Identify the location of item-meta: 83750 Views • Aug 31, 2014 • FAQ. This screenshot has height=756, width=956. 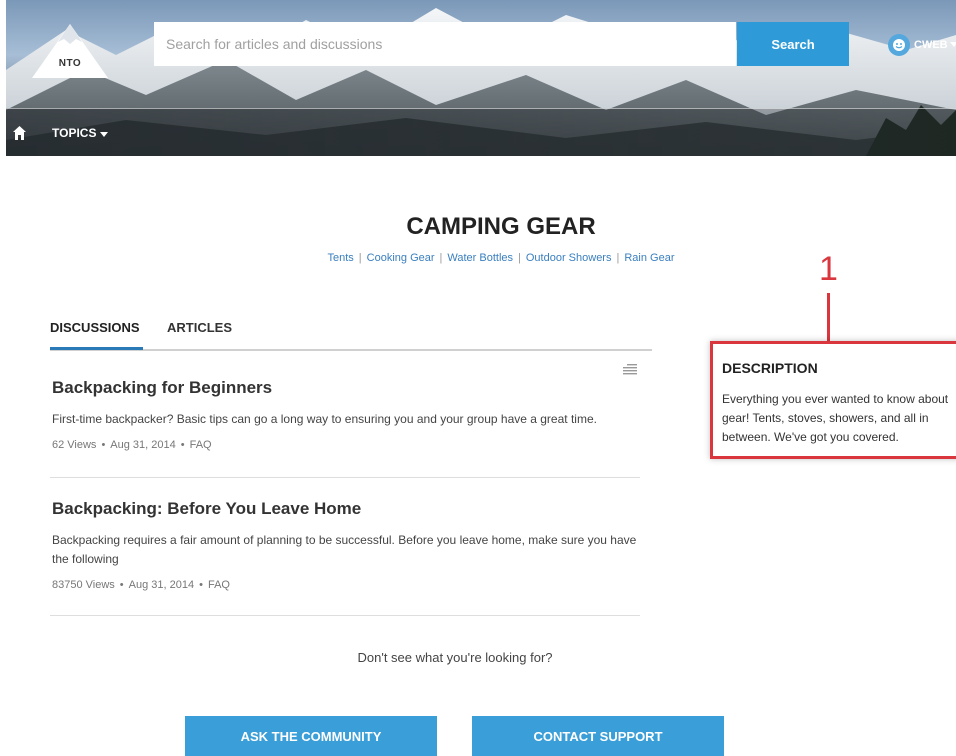
(141, 585).